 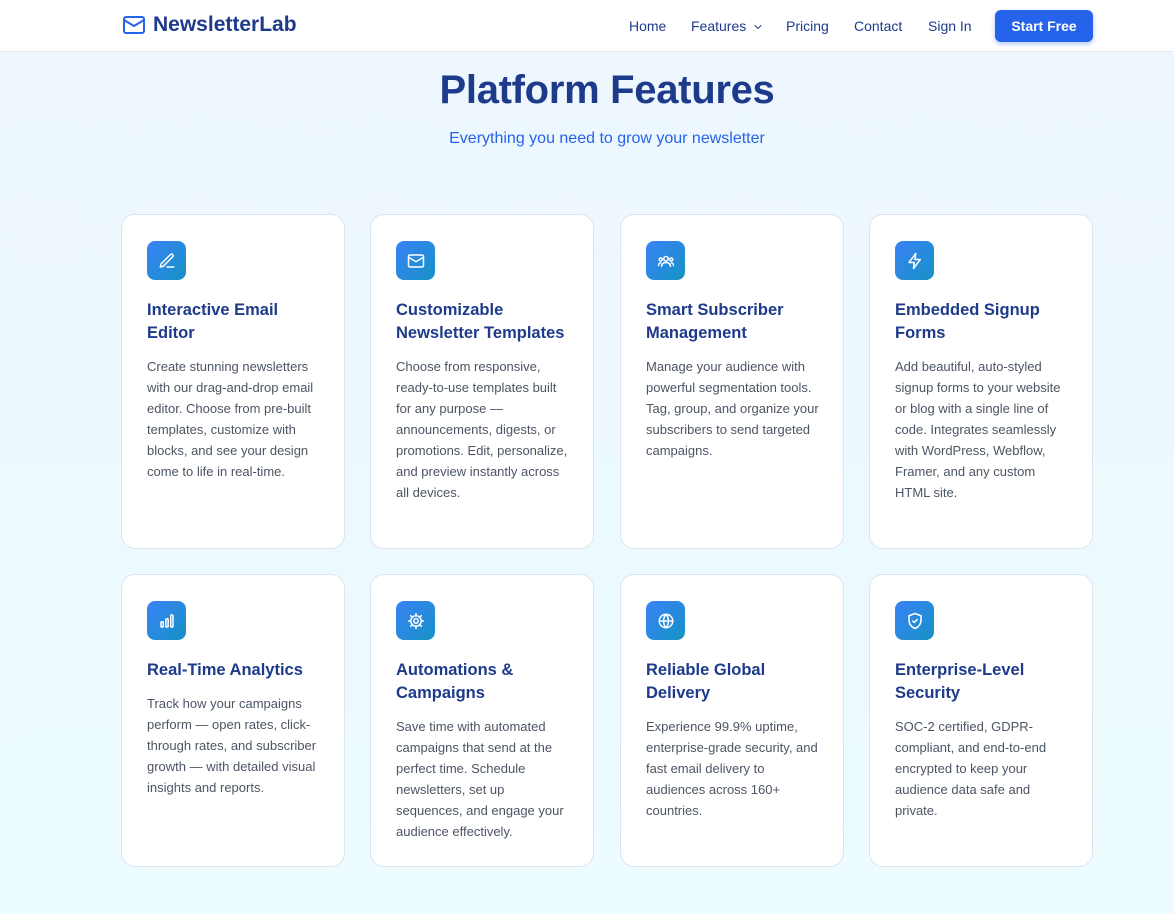 I want to click on feature-title: Customizable Newsletter Templates, so click(x=480, y=321).